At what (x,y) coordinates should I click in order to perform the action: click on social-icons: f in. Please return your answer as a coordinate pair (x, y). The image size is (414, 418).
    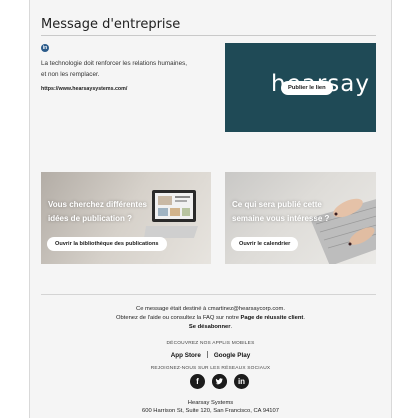
    Looking at the image, I should click on (220, 382).